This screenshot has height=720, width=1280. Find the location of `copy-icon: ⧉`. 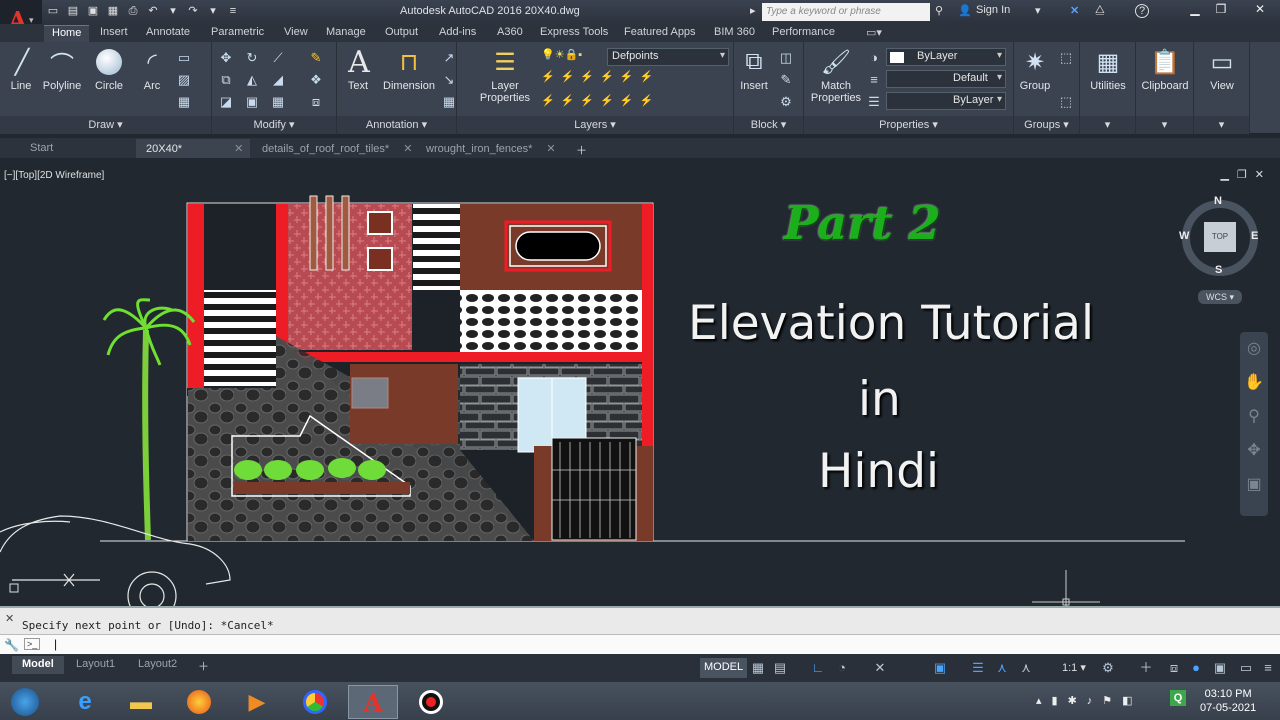

copy-icon: ⧉ is located at coordinates (226, 80).